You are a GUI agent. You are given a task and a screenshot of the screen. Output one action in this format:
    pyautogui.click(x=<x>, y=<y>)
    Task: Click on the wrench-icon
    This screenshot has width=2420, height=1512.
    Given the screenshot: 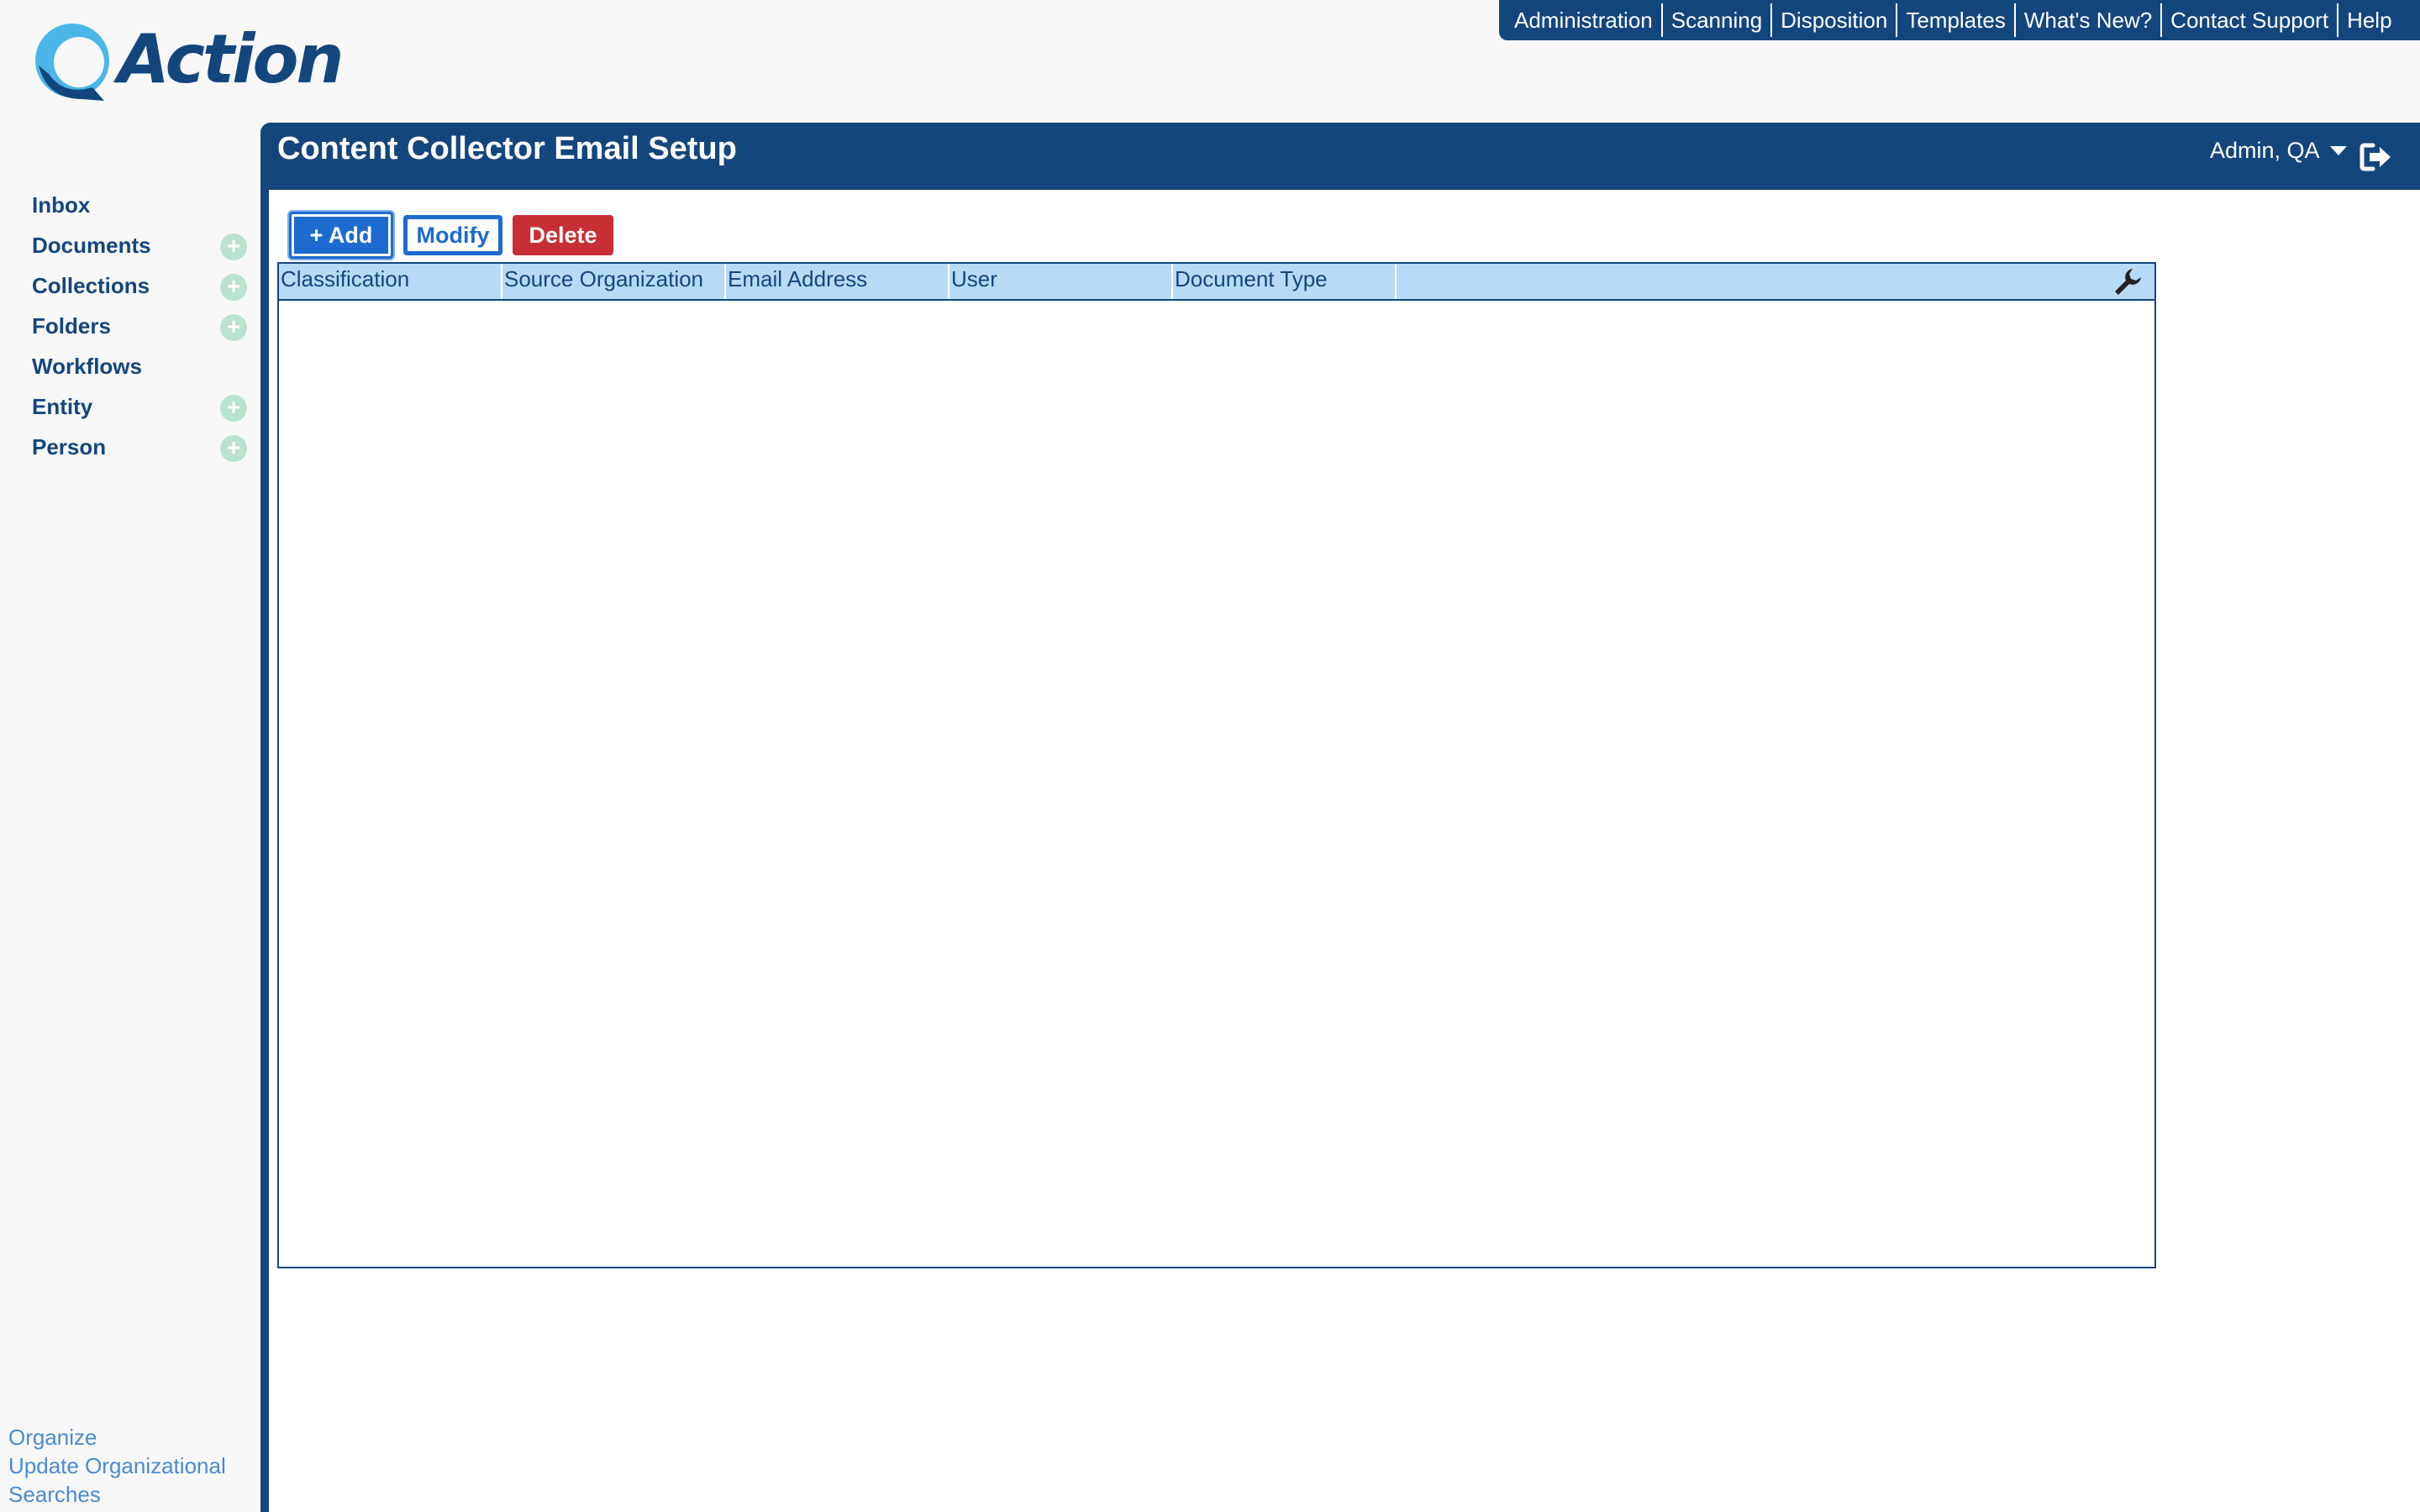 What is the action you would take?
    pyautogui.click(x=2127, y=282)
    